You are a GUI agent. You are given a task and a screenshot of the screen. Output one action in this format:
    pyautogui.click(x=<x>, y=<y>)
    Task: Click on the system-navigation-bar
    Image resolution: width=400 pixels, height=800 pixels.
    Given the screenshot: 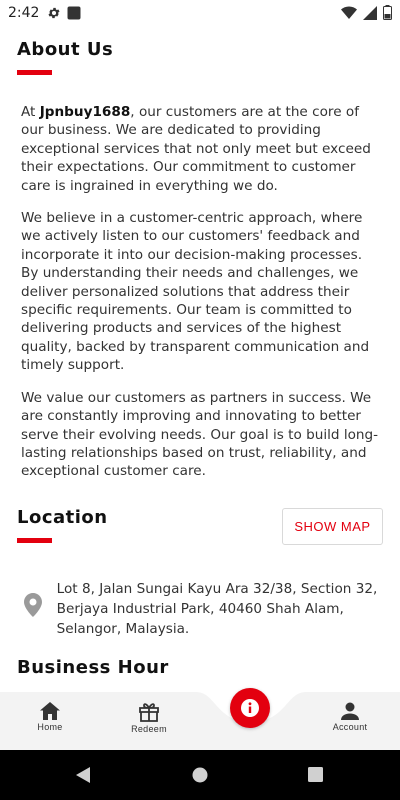 What is the action you would take?
    pyautogui.click(x=200, y=775)
    